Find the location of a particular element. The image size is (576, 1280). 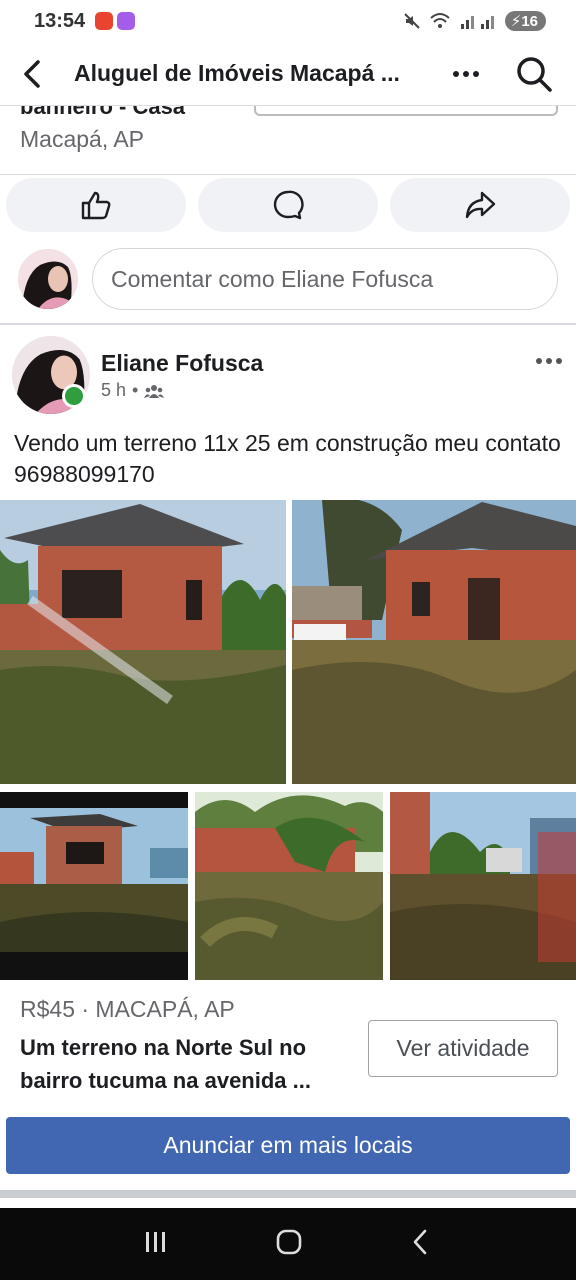

avatar-image is located at coordinates (48, 279).